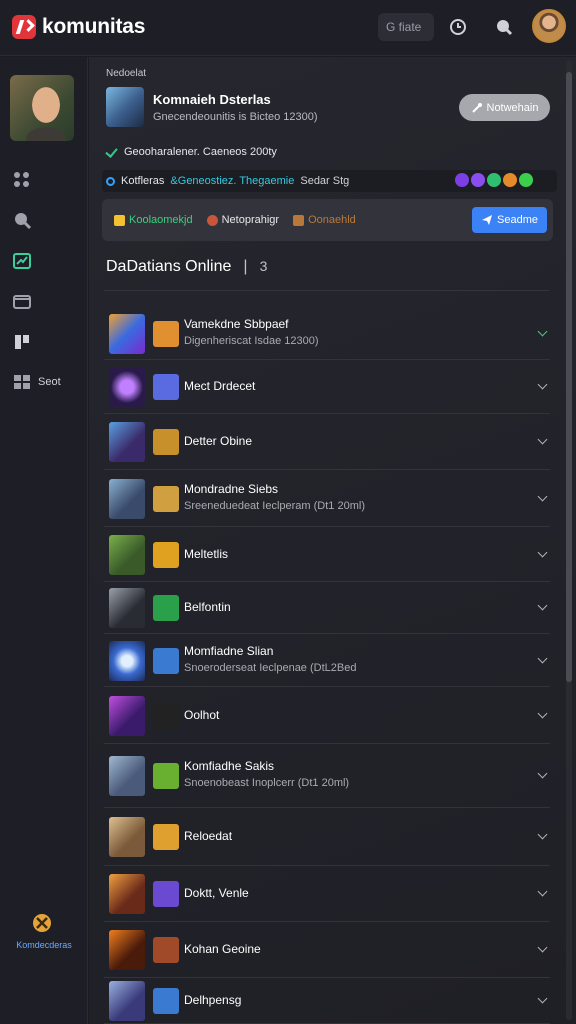 The height and width of the screenshot is (1024, 576). Describe the element at coordinates (229, 766) in the screenshot. I see `row-title: Komfiadhe Sakis` at that location.